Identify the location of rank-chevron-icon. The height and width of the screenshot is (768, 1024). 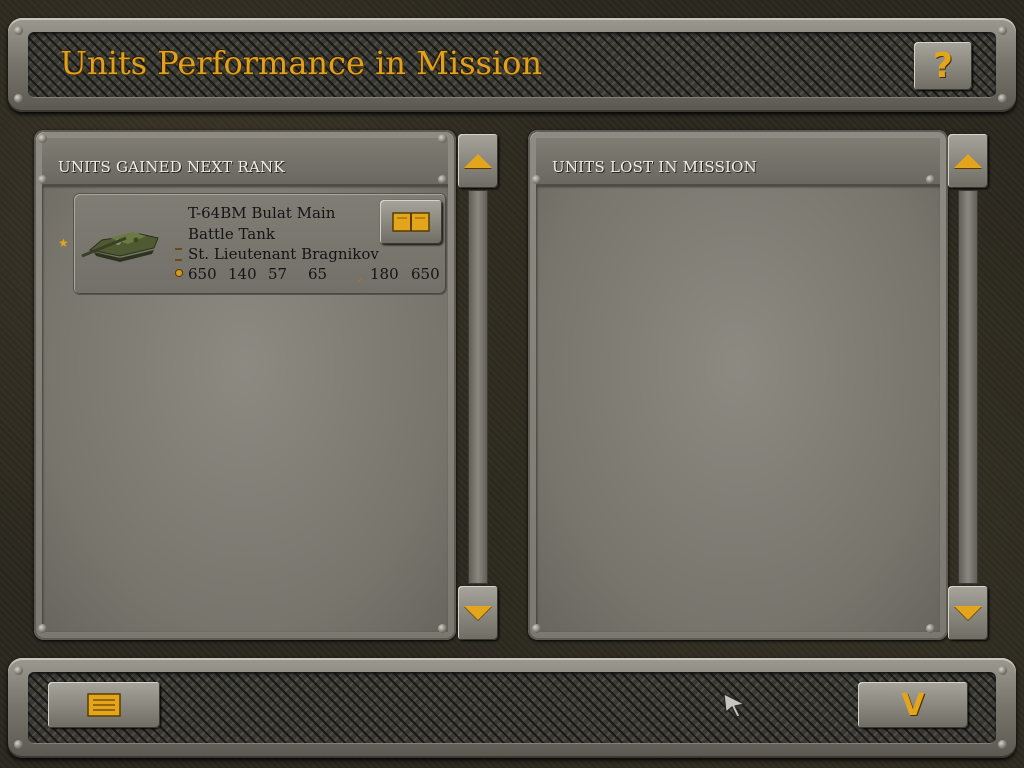
(178, 254).